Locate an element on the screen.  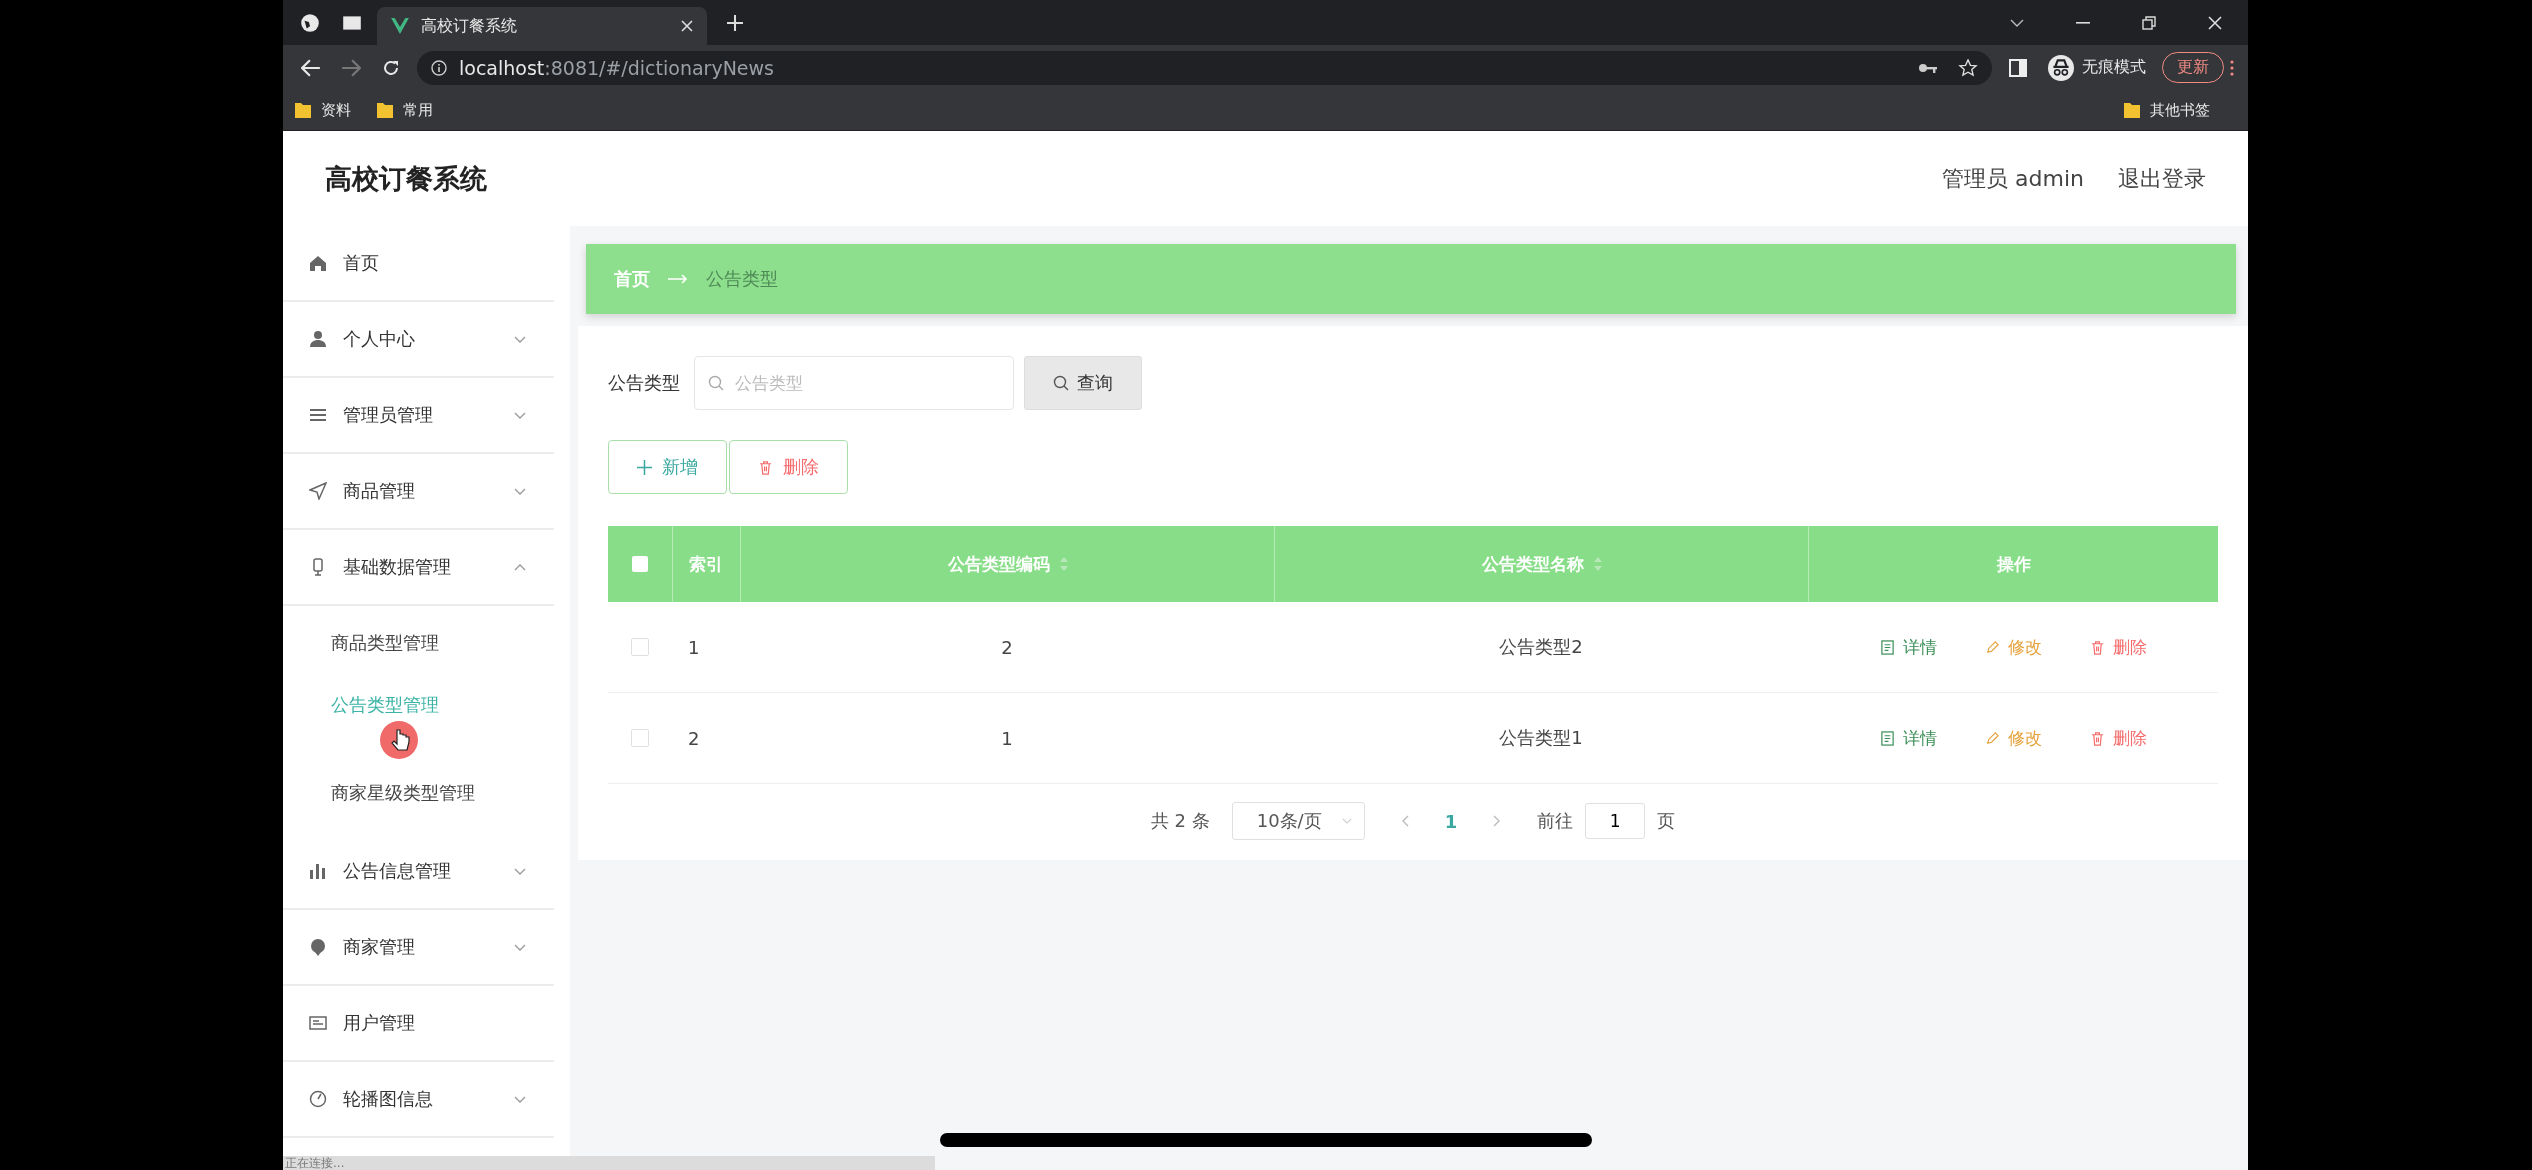
table-cell: 公告类型2 is located at coordinates (1541, 647).